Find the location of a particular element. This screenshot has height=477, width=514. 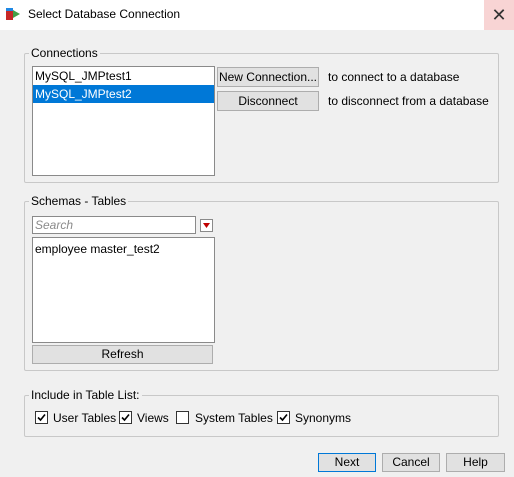

tables-list: employee master_test2 is located at coordinates (123, 290).